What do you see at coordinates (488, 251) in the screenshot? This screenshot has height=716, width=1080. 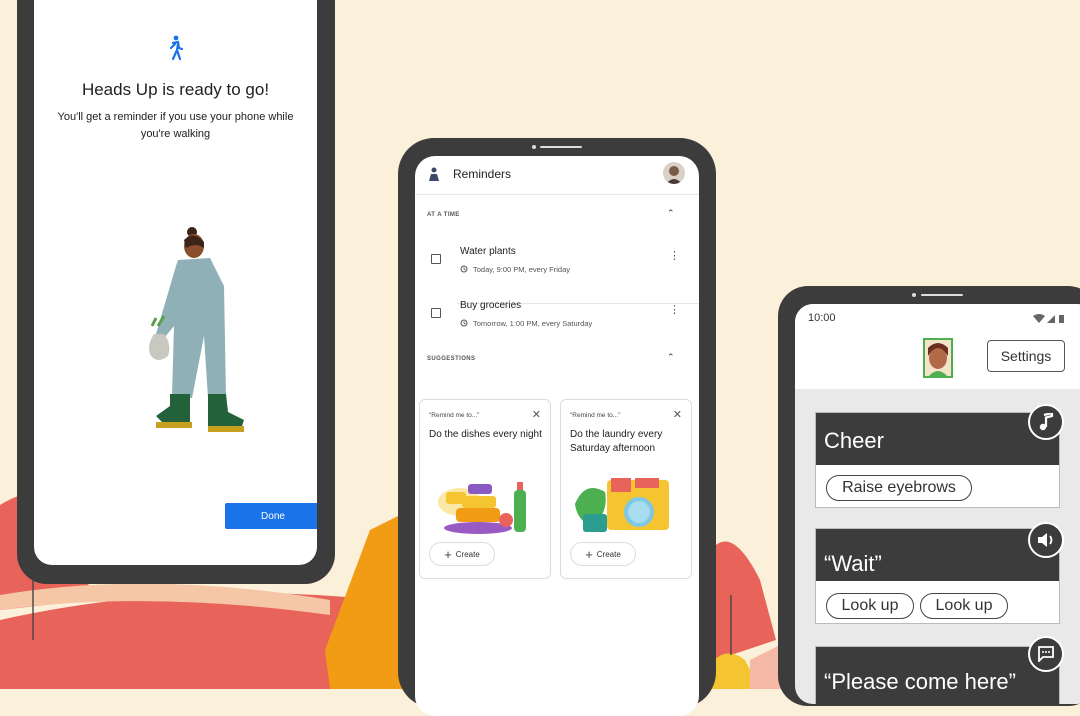 I see `reminder-title: Water plants` at bounding box center [488, 251].